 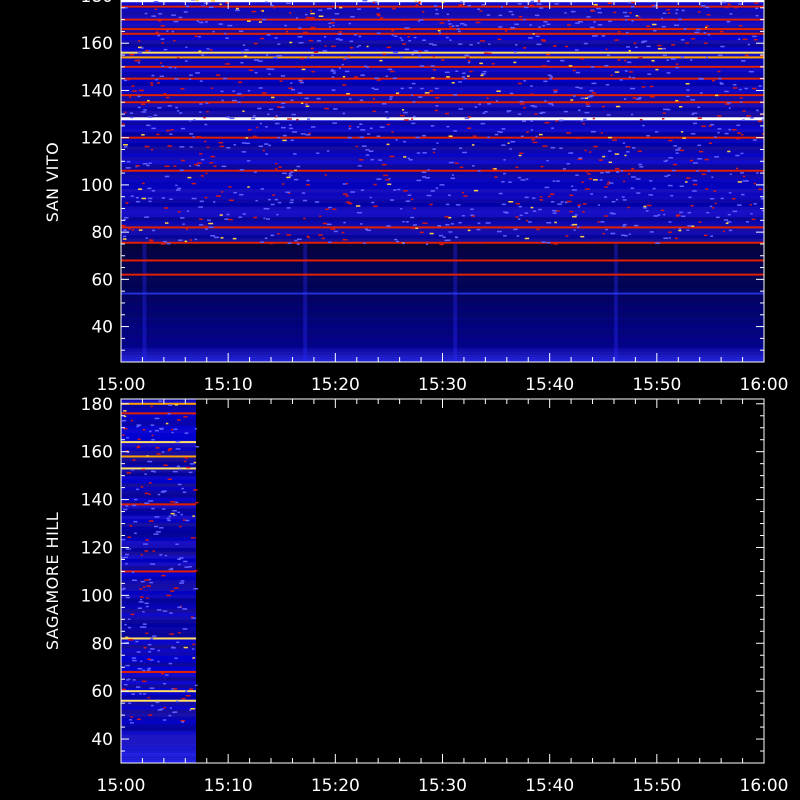 What do you see at coordinates (121, 385) in the screenshot?
I see `x-tick-label: 15:00` at bounding box center [121, 385].